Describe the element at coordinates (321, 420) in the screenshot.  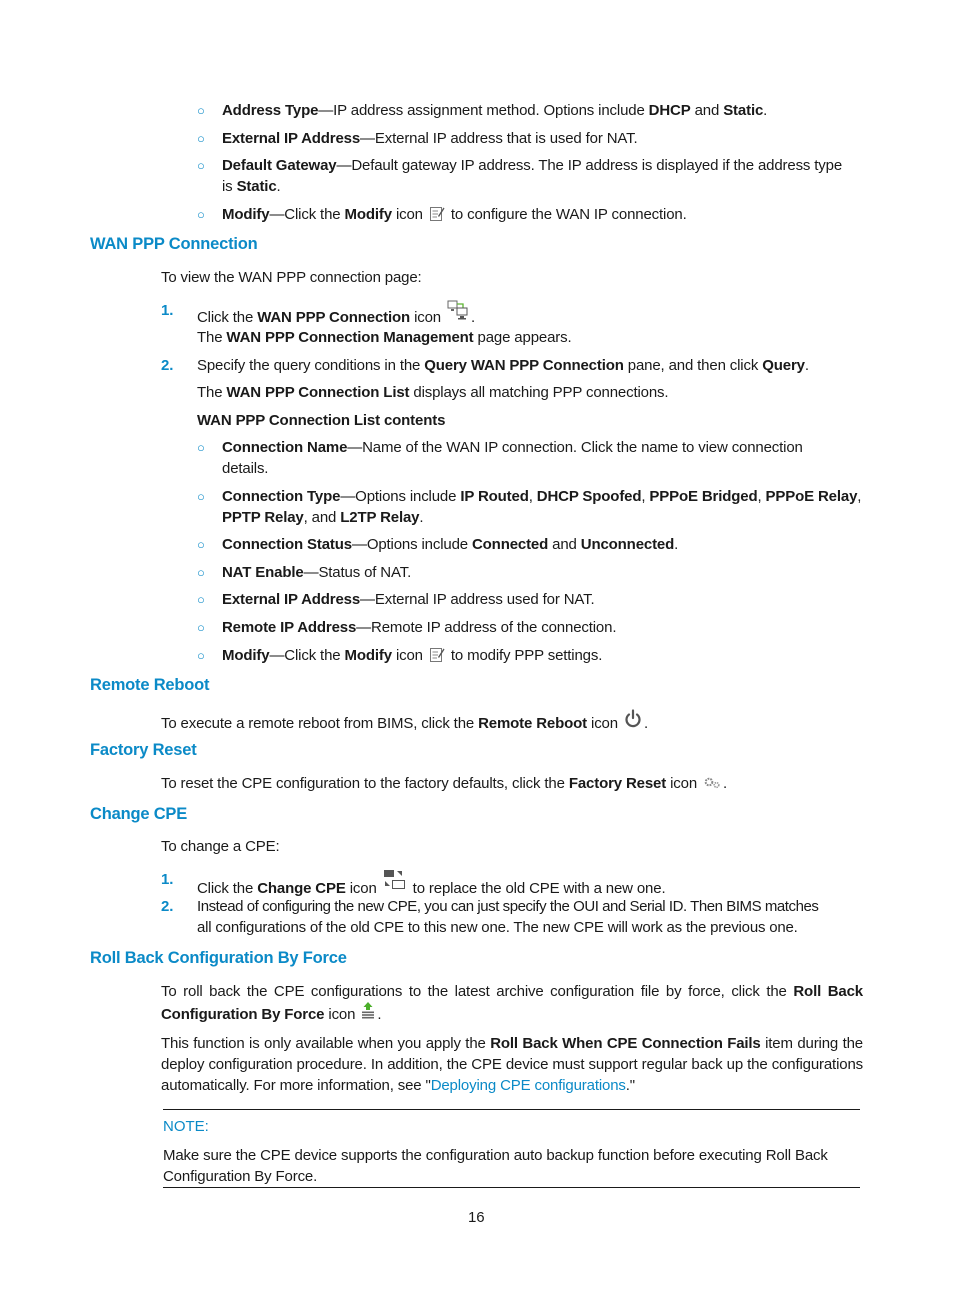
I see `wan-ppp-list-title: WAN PPP Connection List contents` at that location.